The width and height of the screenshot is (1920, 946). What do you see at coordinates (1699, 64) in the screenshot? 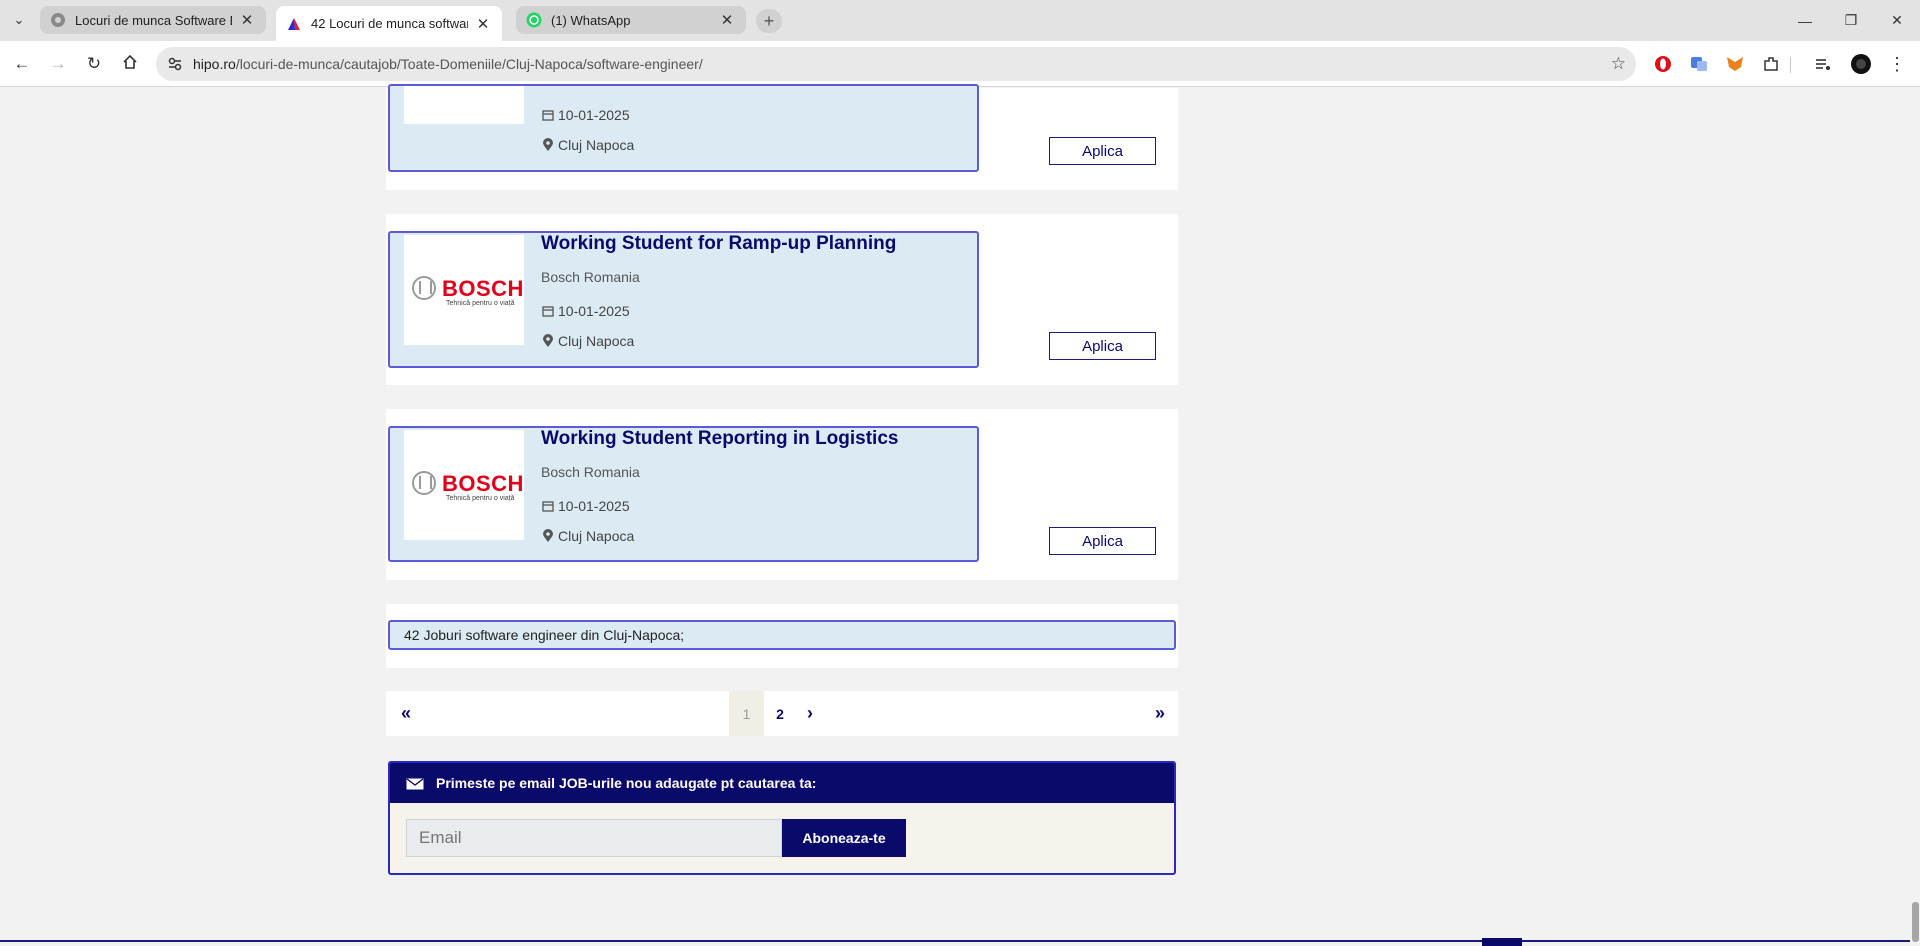
I see `translate-extension-icon` at bounding box center [1699, 64].